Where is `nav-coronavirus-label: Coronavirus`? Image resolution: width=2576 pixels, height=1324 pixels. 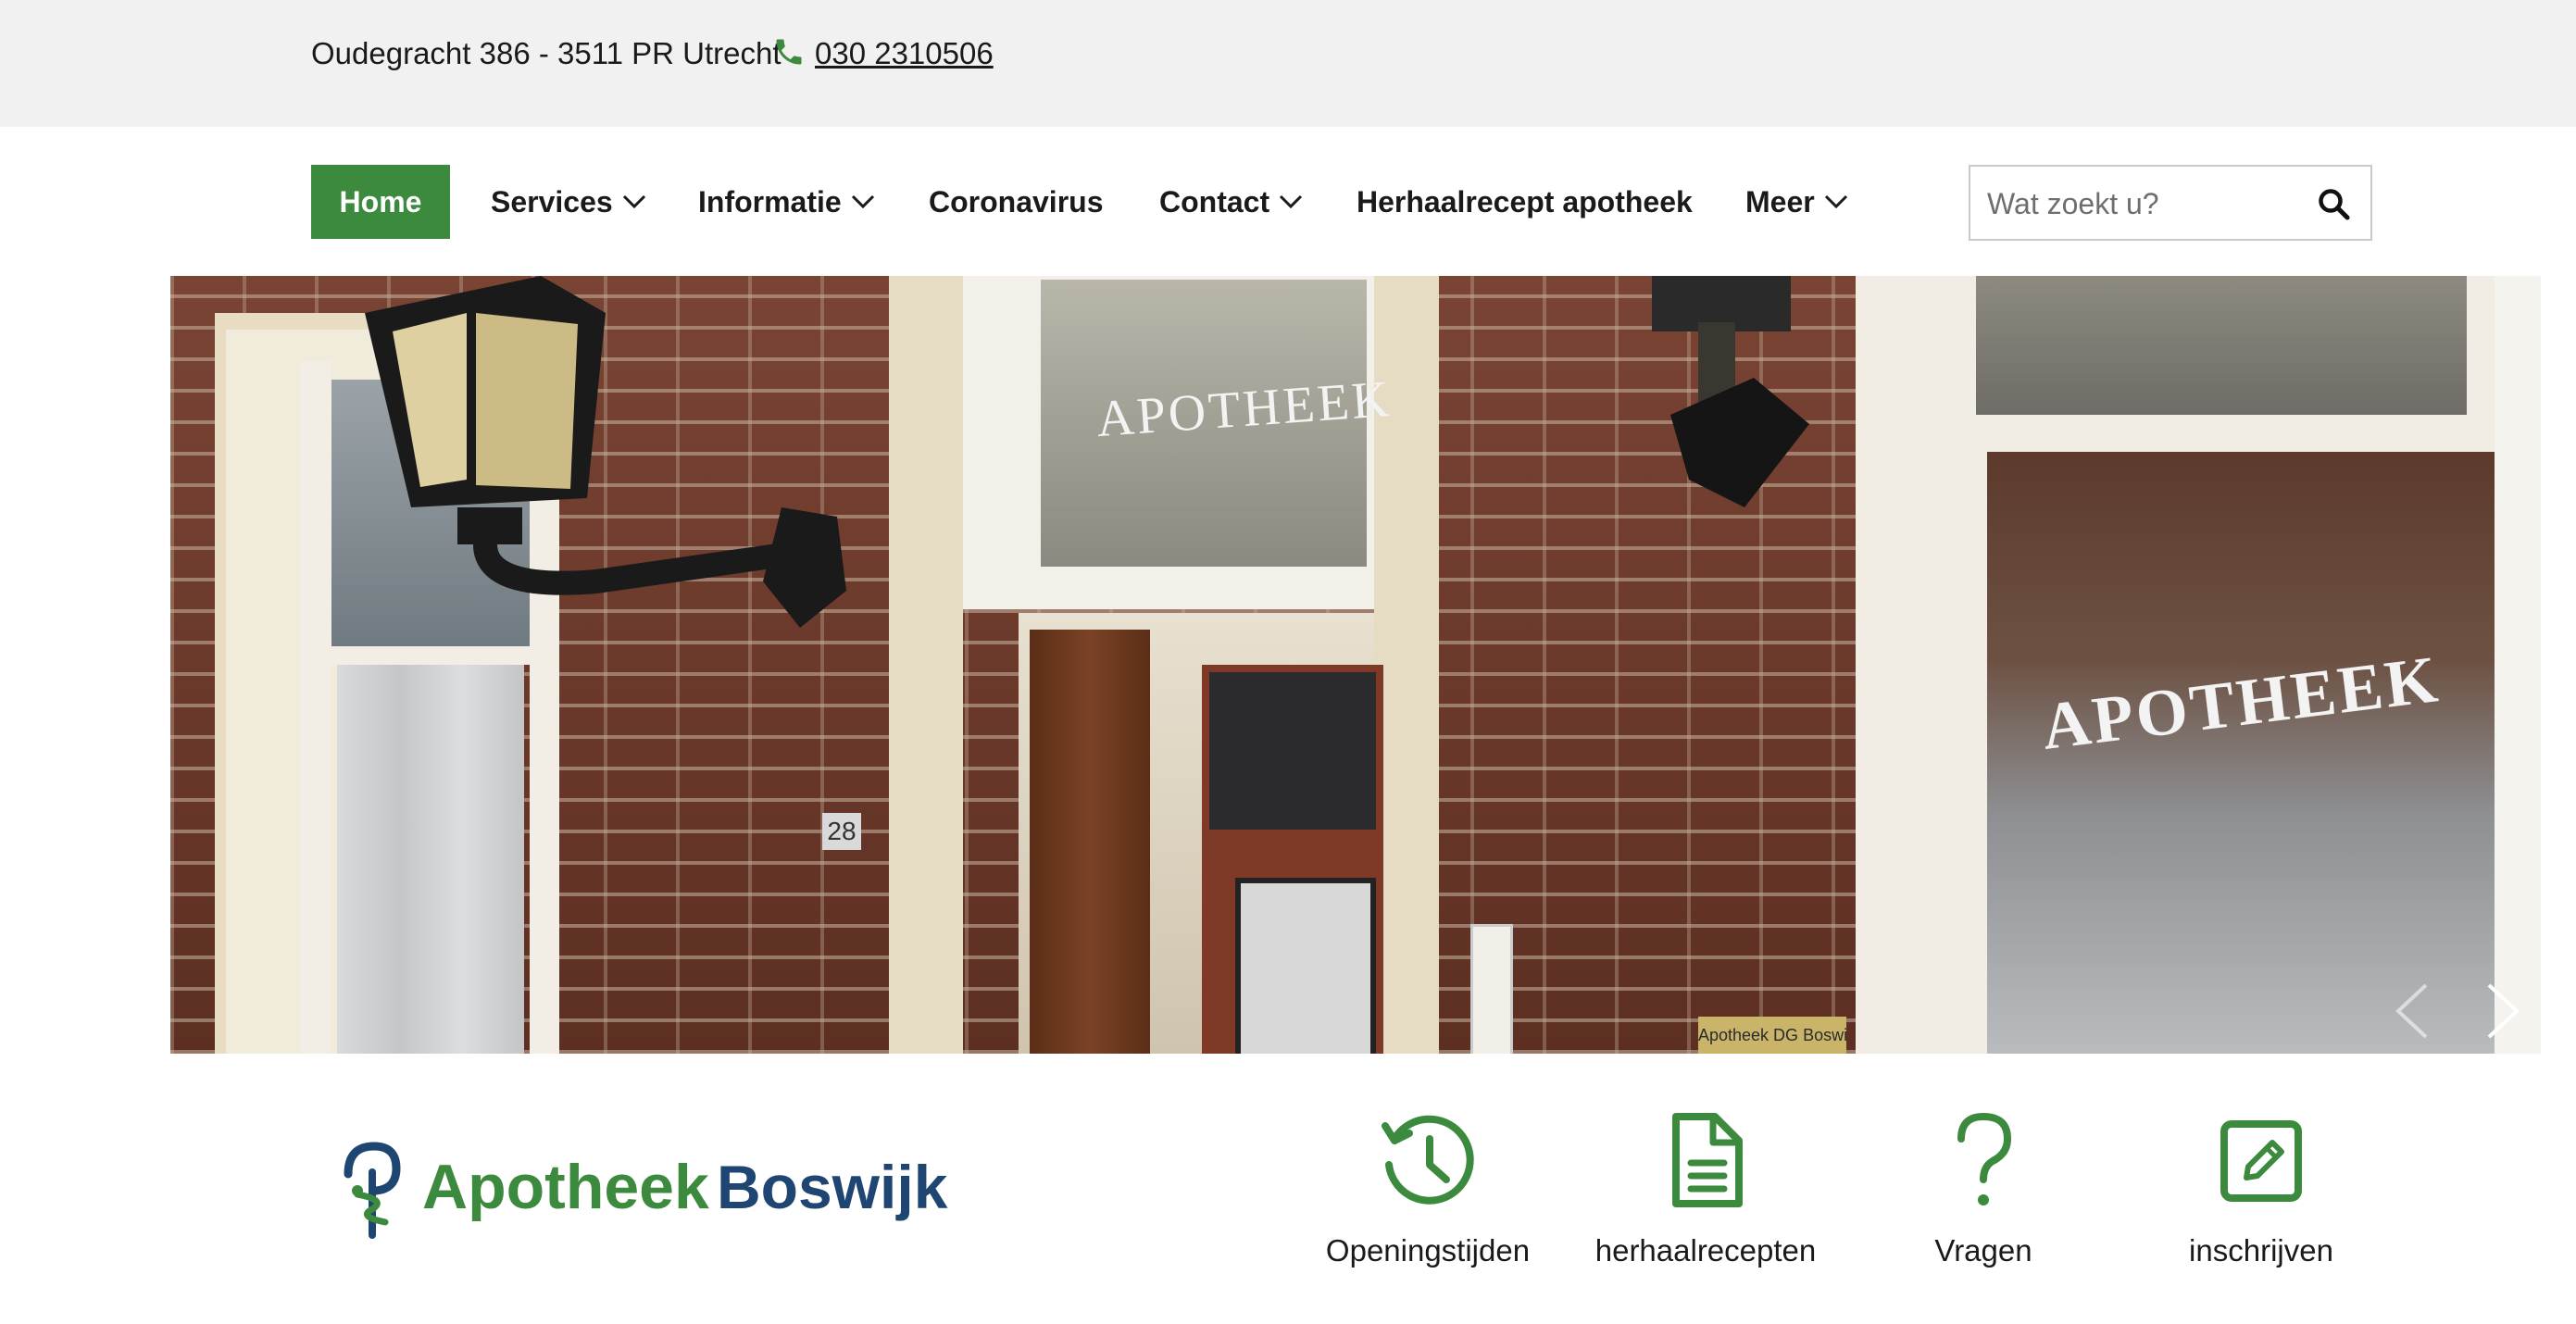
nav-coronavirus-label: Coronavirus is located at coordinates (1017, 202).